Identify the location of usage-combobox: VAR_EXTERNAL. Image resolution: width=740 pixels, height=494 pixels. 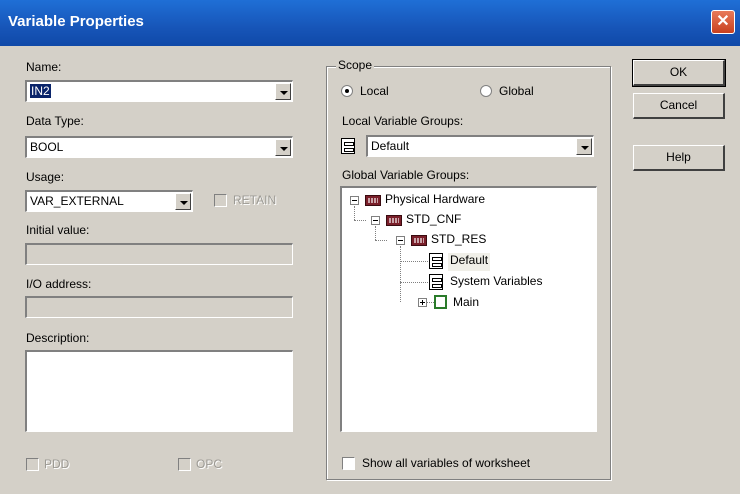
(109, 201).